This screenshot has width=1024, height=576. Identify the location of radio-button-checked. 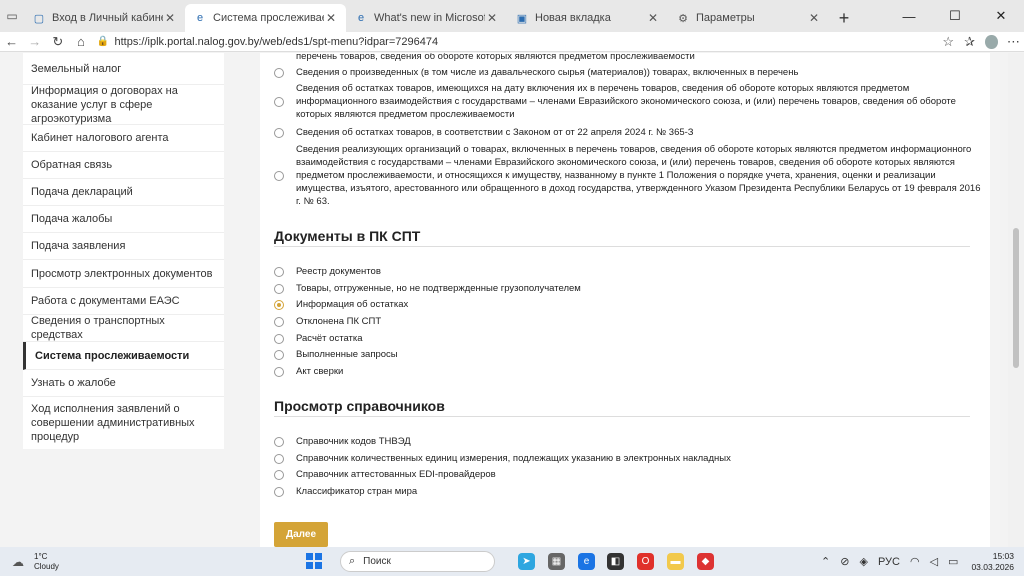
(279, 304).